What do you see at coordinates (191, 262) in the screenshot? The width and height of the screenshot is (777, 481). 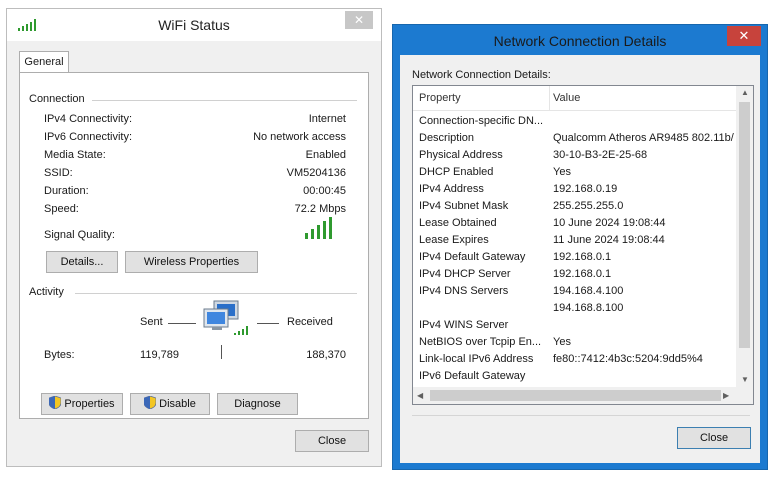 I see `wireless-properties-button: Wireless Properties` at bounding box center [191, 262].